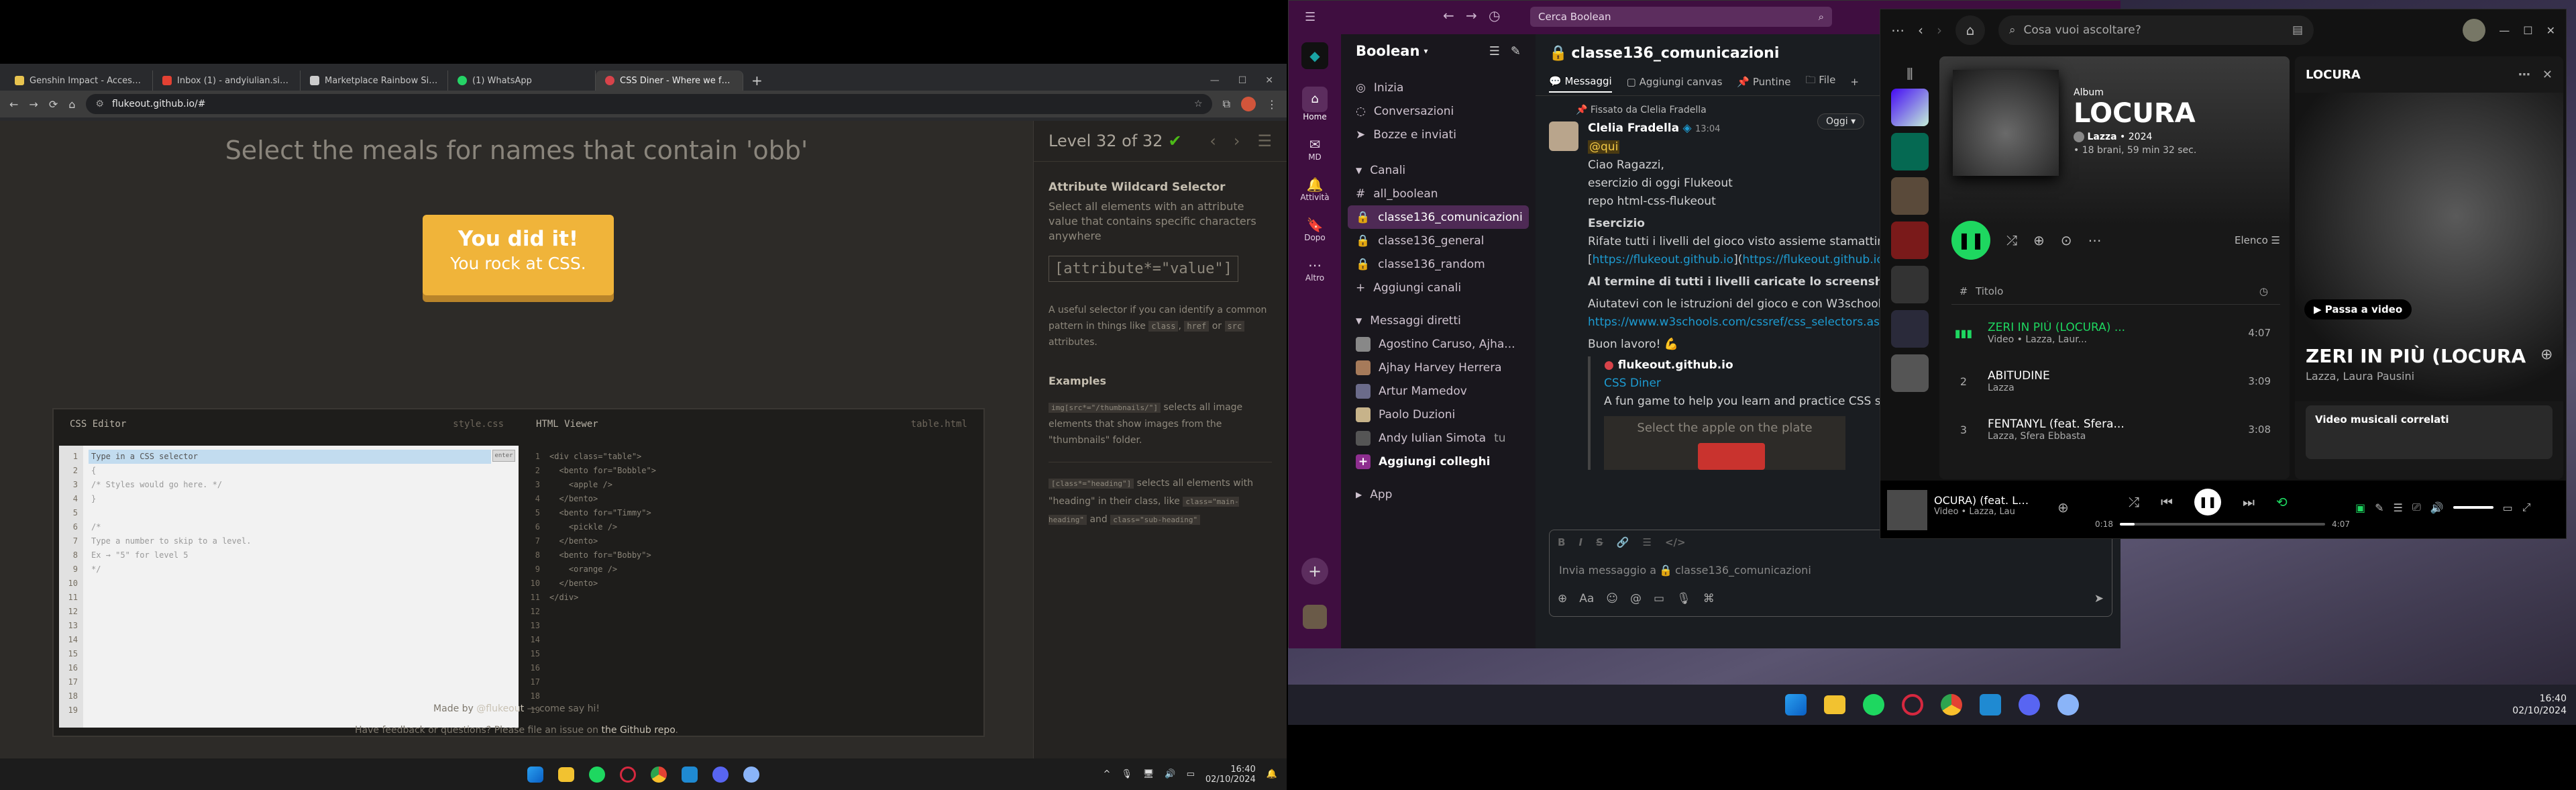  Describe the element at coordinates (2474, 31) in the screenshot. I see `spotify-avatar` at that location.